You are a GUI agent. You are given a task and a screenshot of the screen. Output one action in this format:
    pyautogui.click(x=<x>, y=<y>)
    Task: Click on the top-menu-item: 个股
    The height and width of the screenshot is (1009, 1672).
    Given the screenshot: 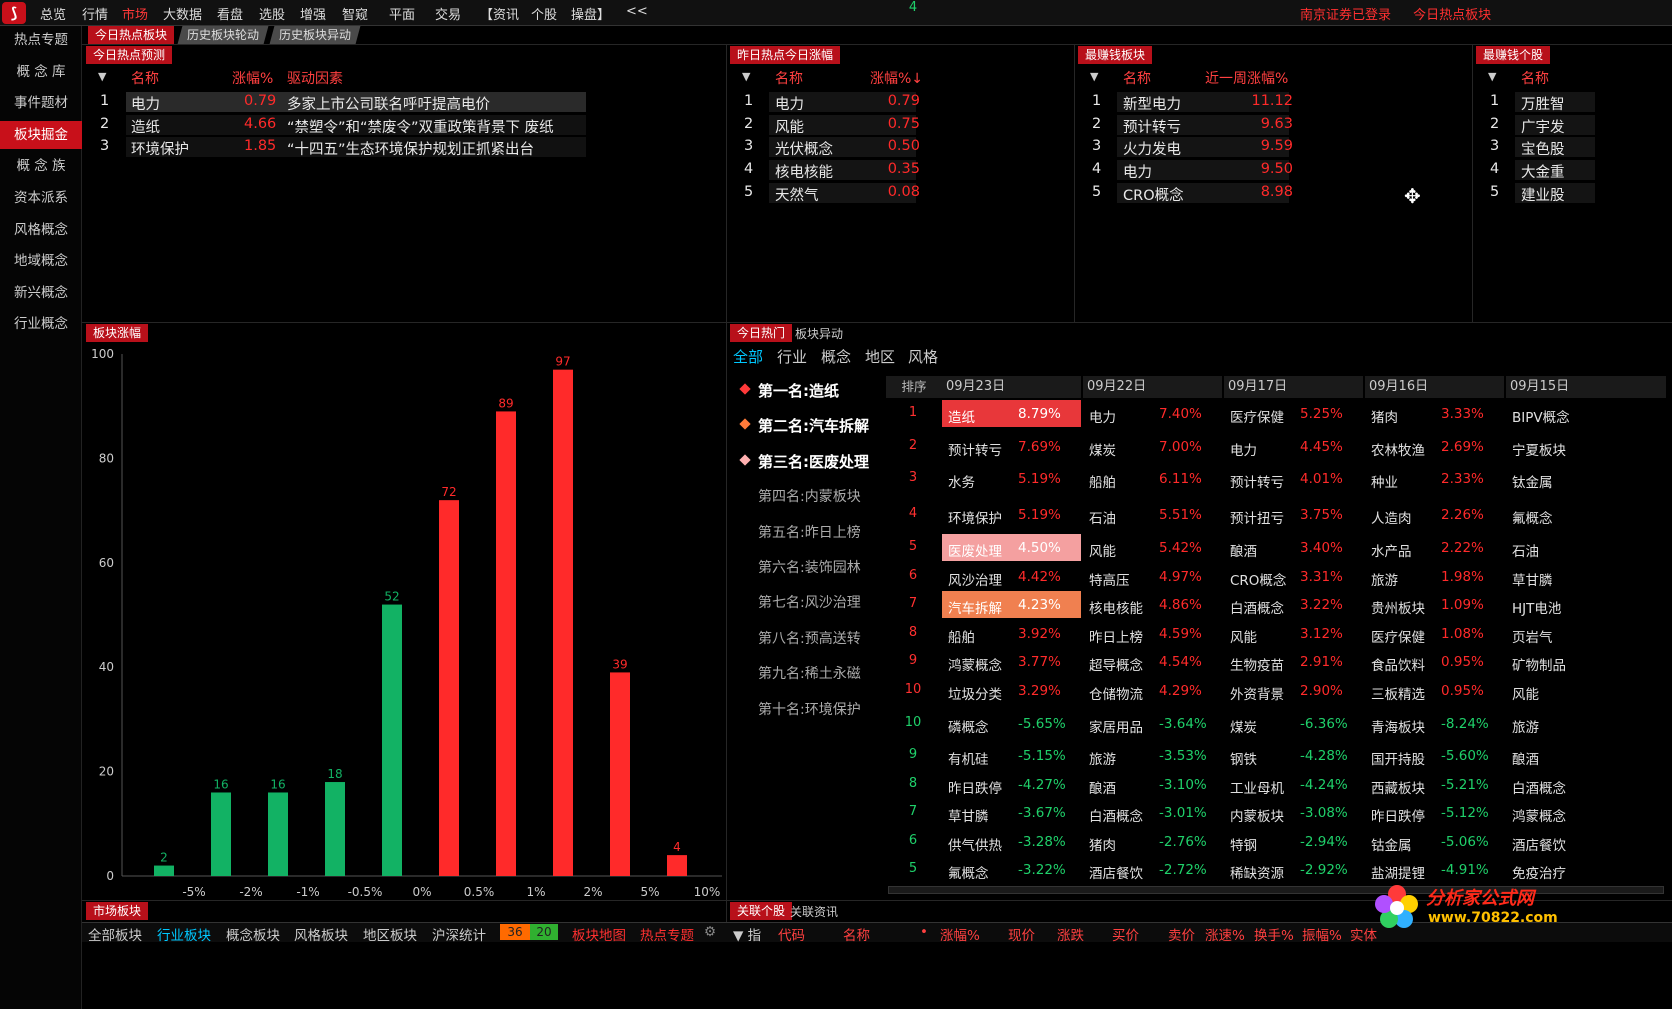 What is the action you would take?
    pyautogui.click(x=544, y=13)
    